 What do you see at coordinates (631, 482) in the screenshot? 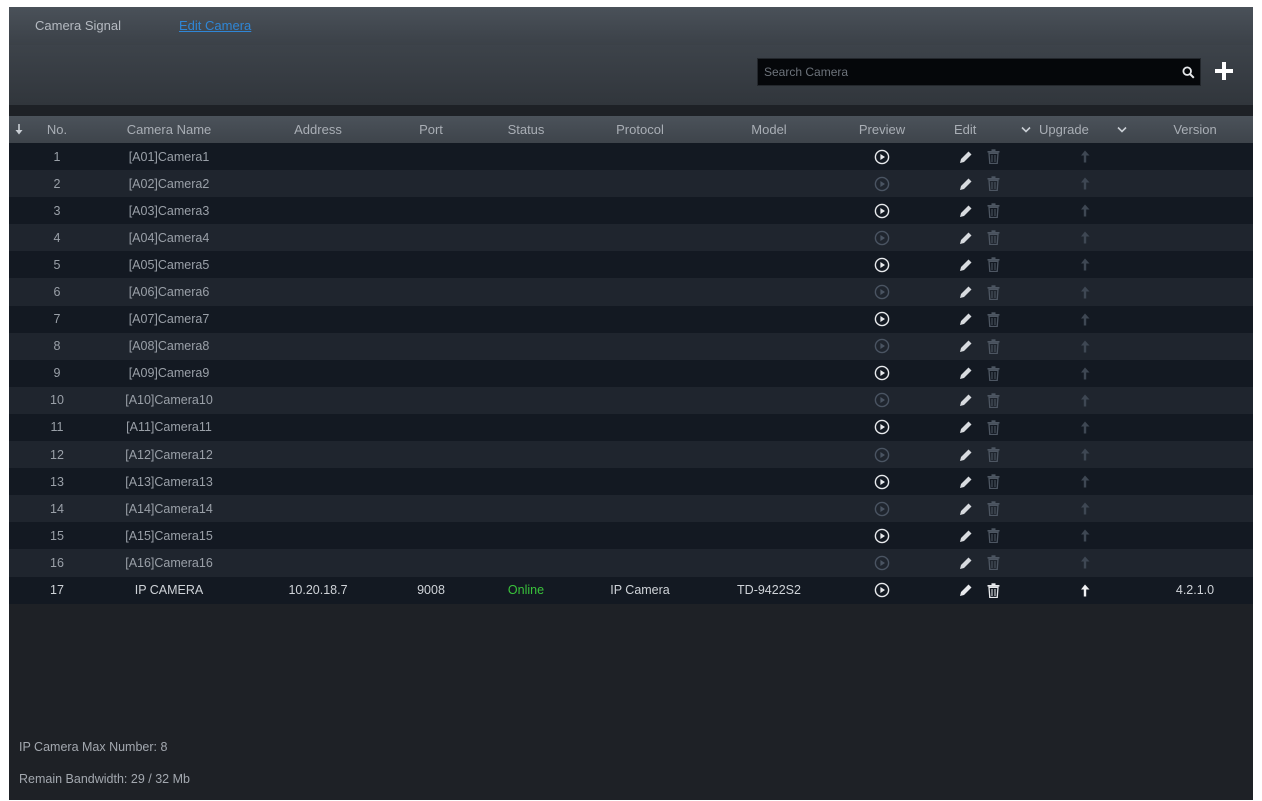
I see `table-row: 13 [A13]Camera13` at bounding box center [631, 482].